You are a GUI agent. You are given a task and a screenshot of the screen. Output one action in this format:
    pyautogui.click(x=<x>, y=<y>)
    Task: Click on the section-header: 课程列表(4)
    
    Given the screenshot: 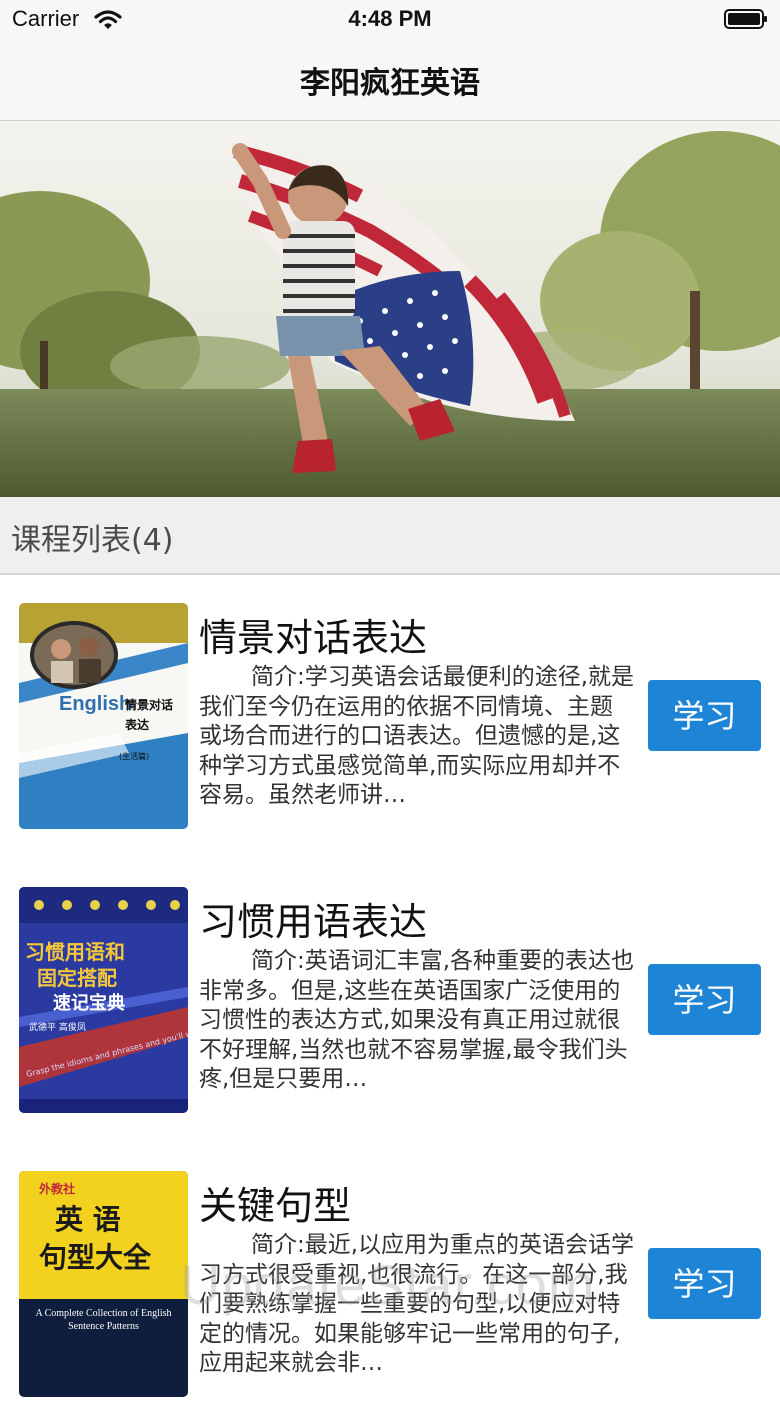 What is the action you would take?
    pyautogui.click(x=390, y=536)
    